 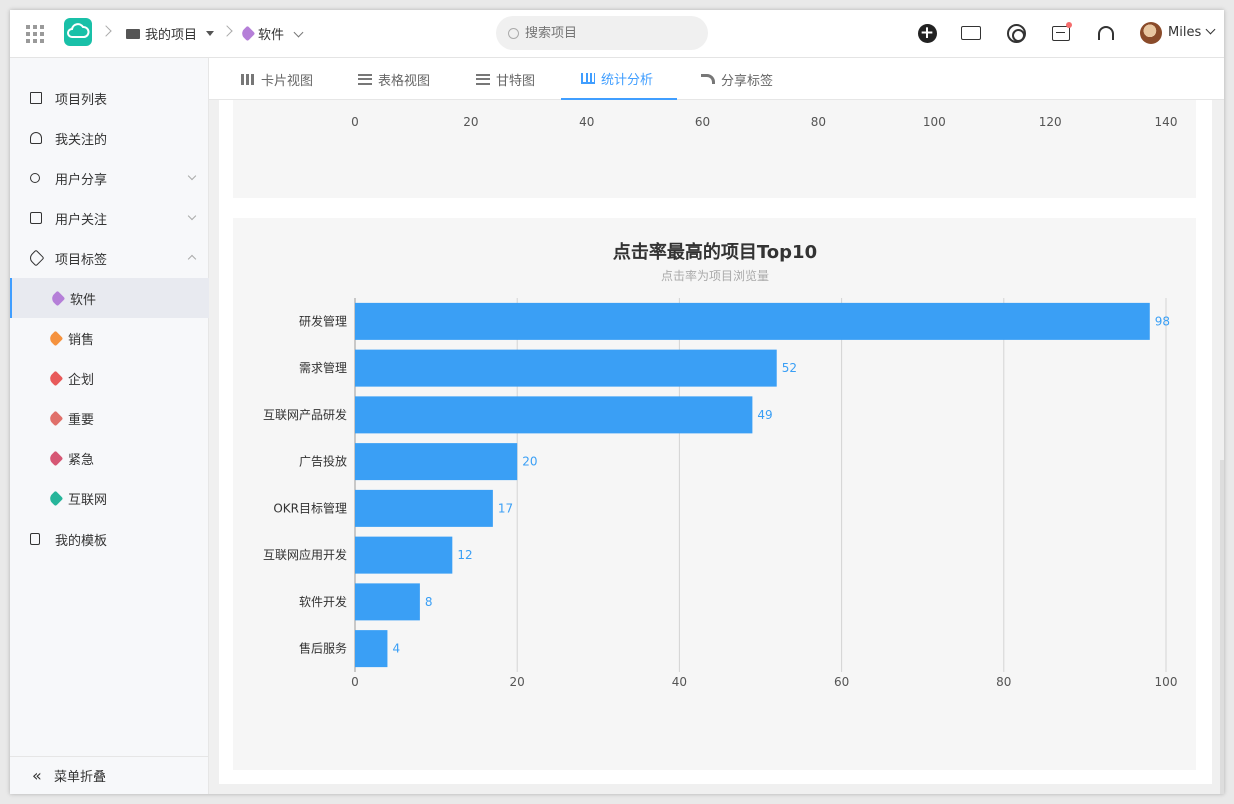 I want to click on tab-table-view: 表格视图, so click(x=394, y=79).